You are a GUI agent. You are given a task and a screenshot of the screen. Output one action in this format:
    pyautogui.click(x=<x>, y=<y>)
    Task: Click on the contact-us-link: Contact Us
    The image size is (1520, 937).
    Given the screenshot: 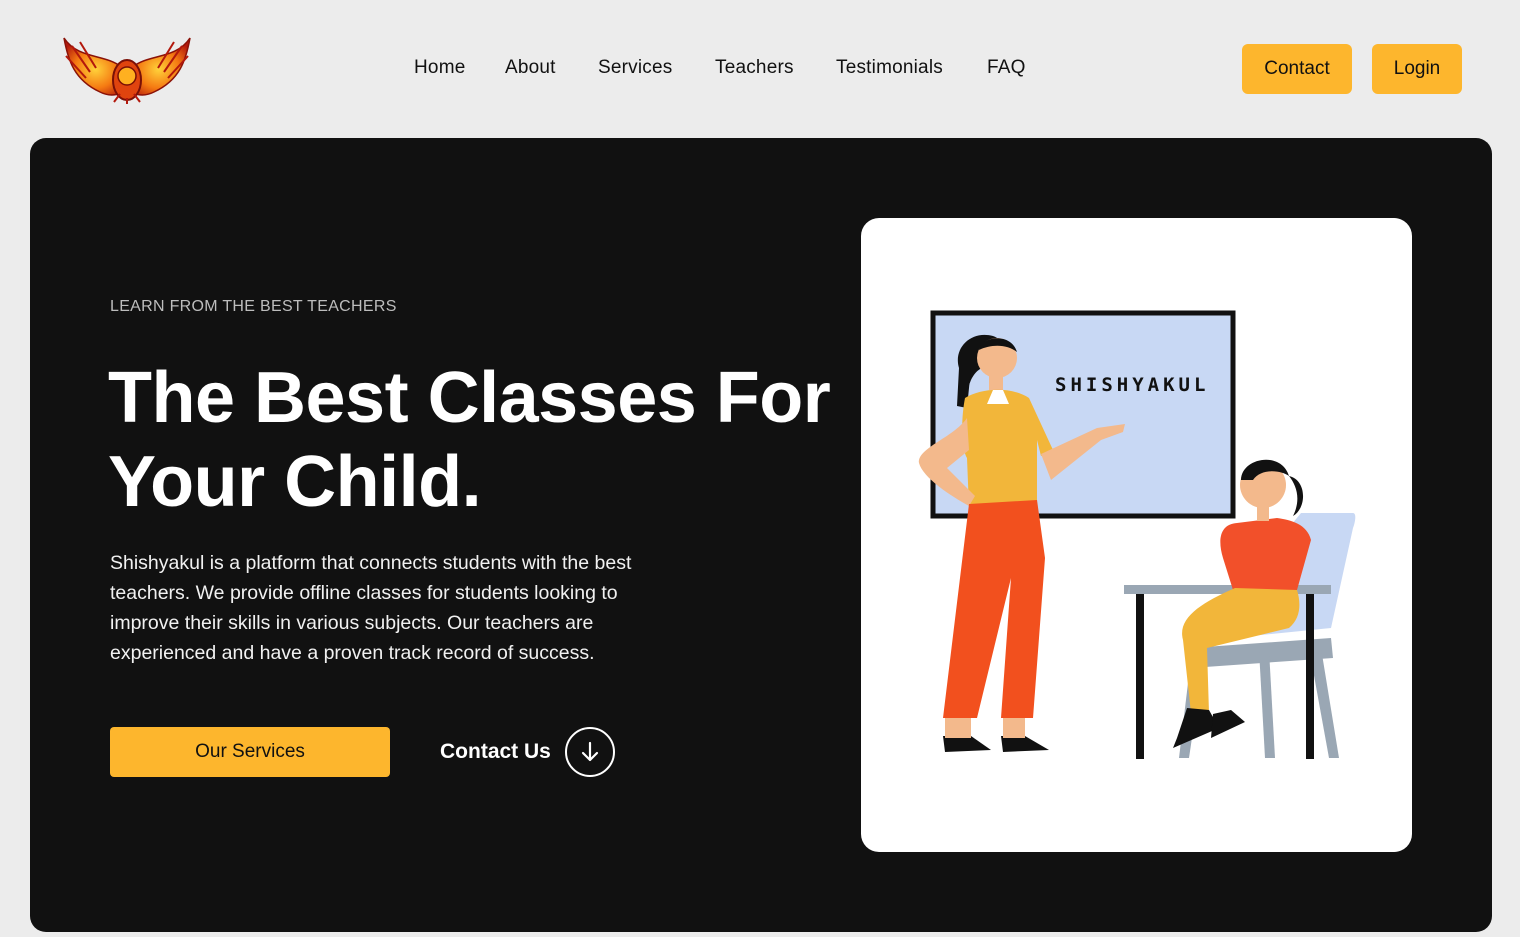 What is the action you would take?
    pyautogui.click(x=527, y=752)
    